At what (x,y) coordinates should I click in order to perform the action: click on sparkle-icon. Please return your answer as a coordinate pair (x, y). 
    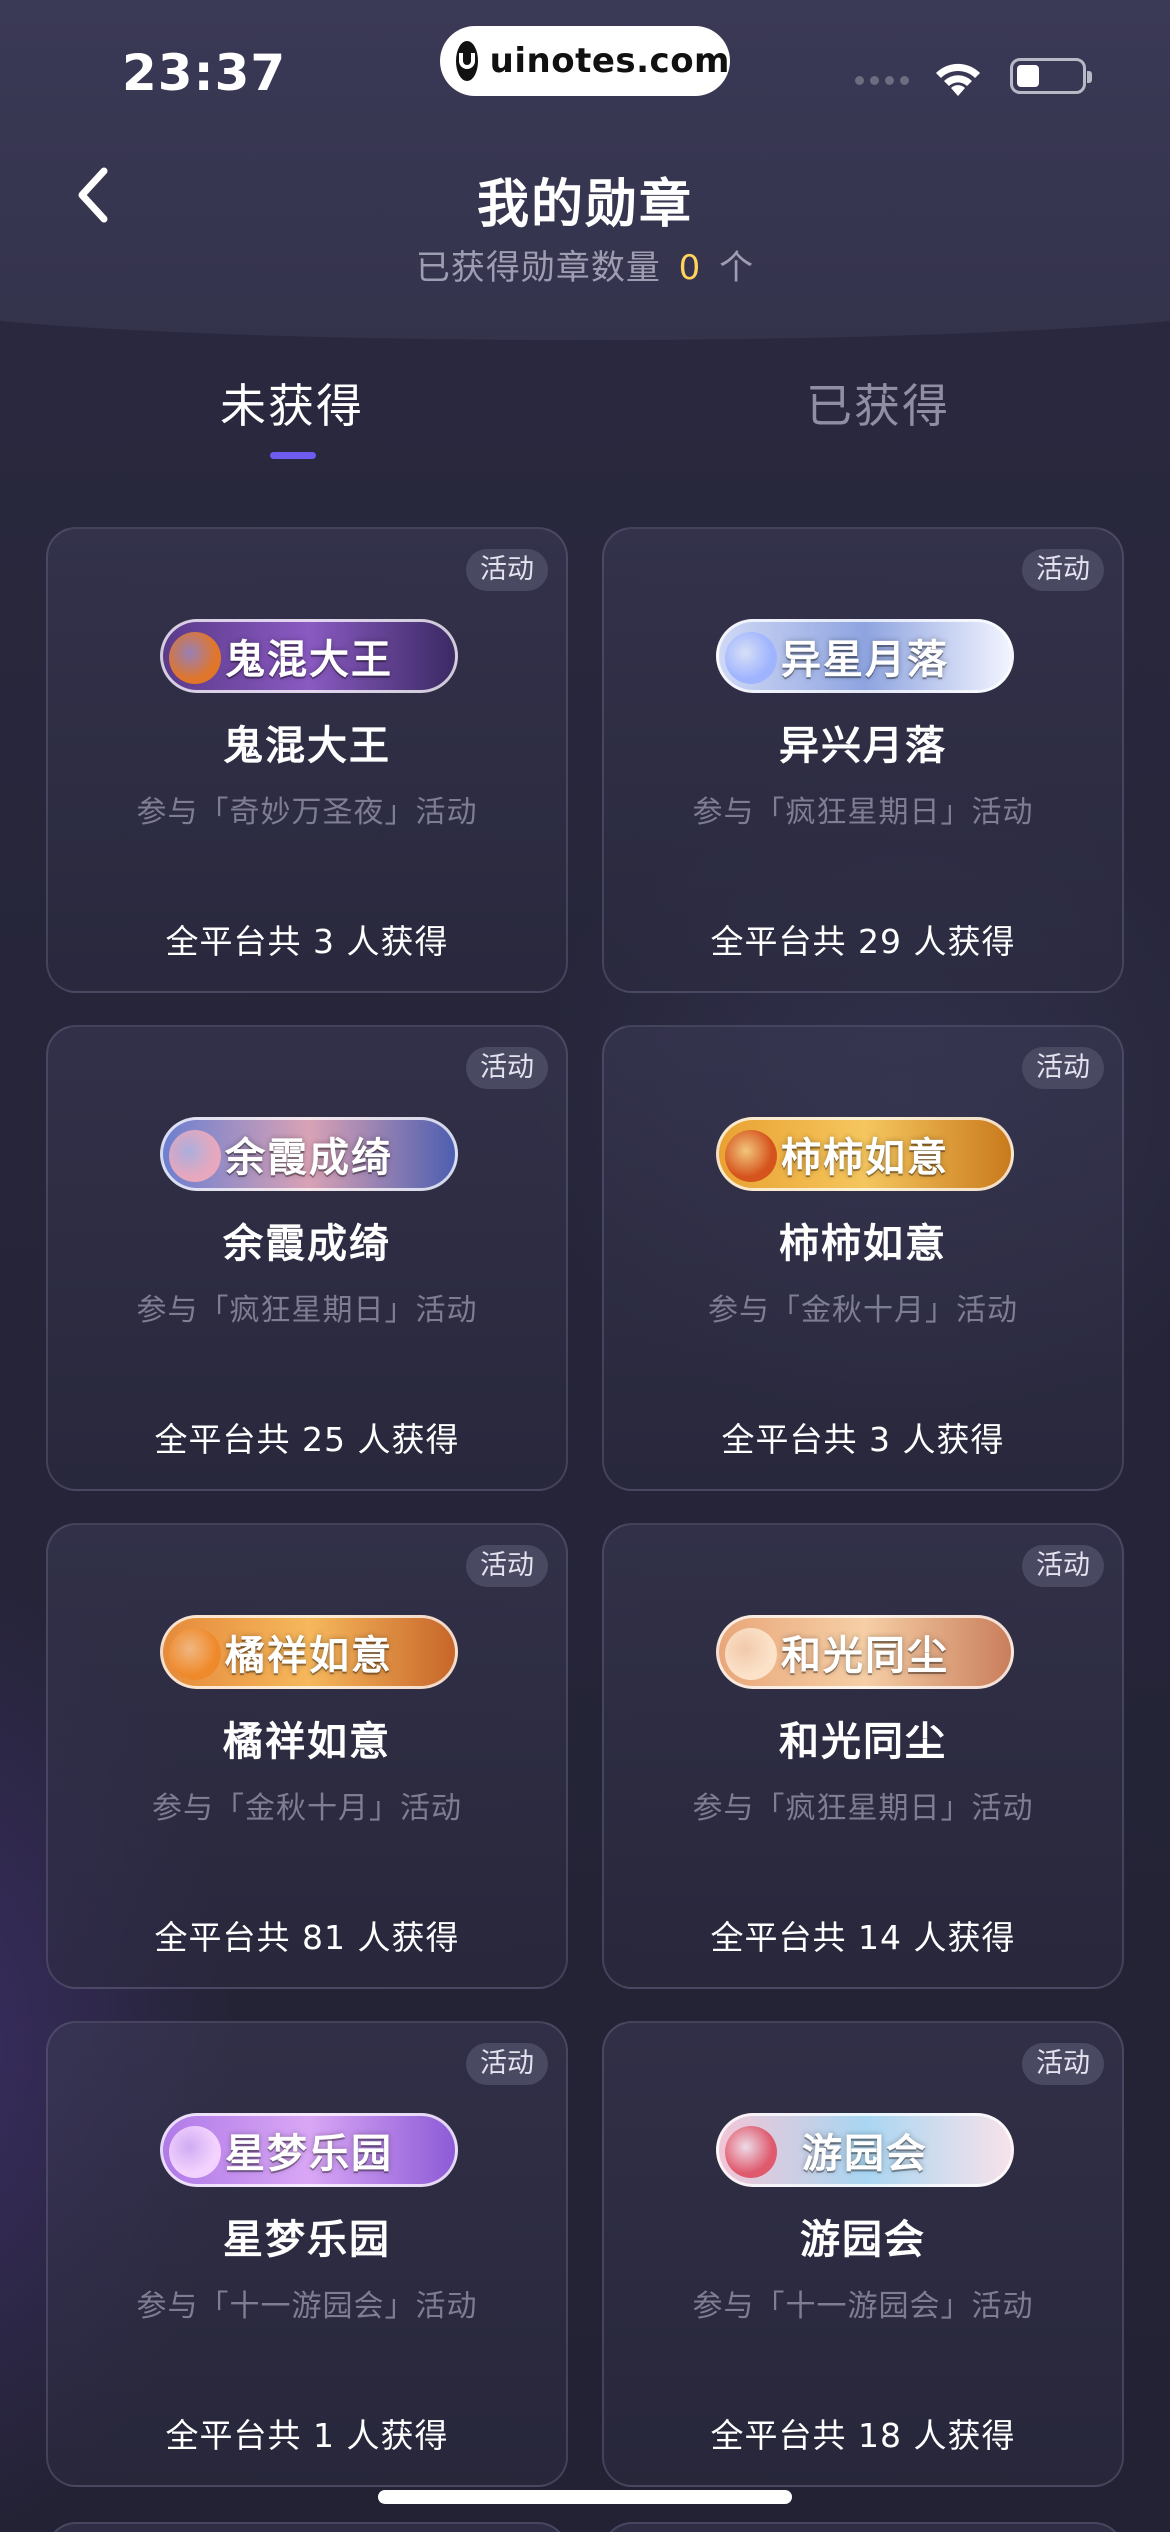
    Looking at the image, I should click on (751, 1654).